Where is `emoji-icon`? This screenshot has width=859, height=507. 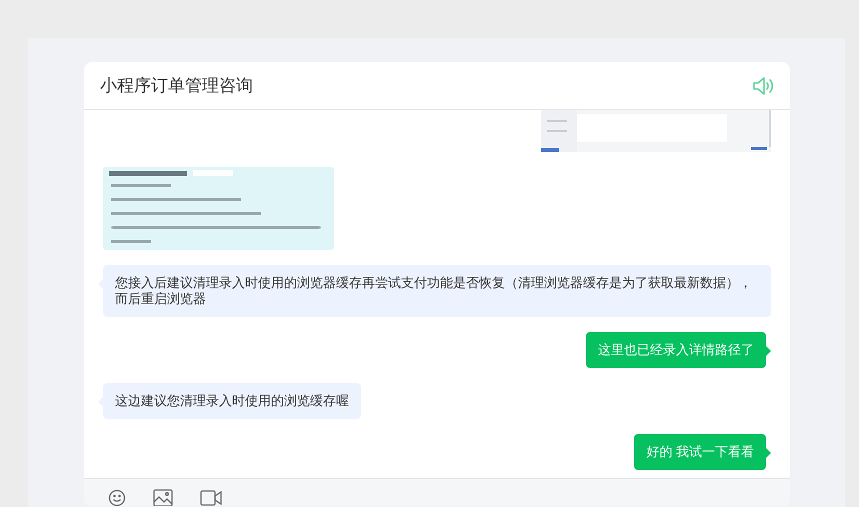
emoji-icon is located at coordinates (117, 497).